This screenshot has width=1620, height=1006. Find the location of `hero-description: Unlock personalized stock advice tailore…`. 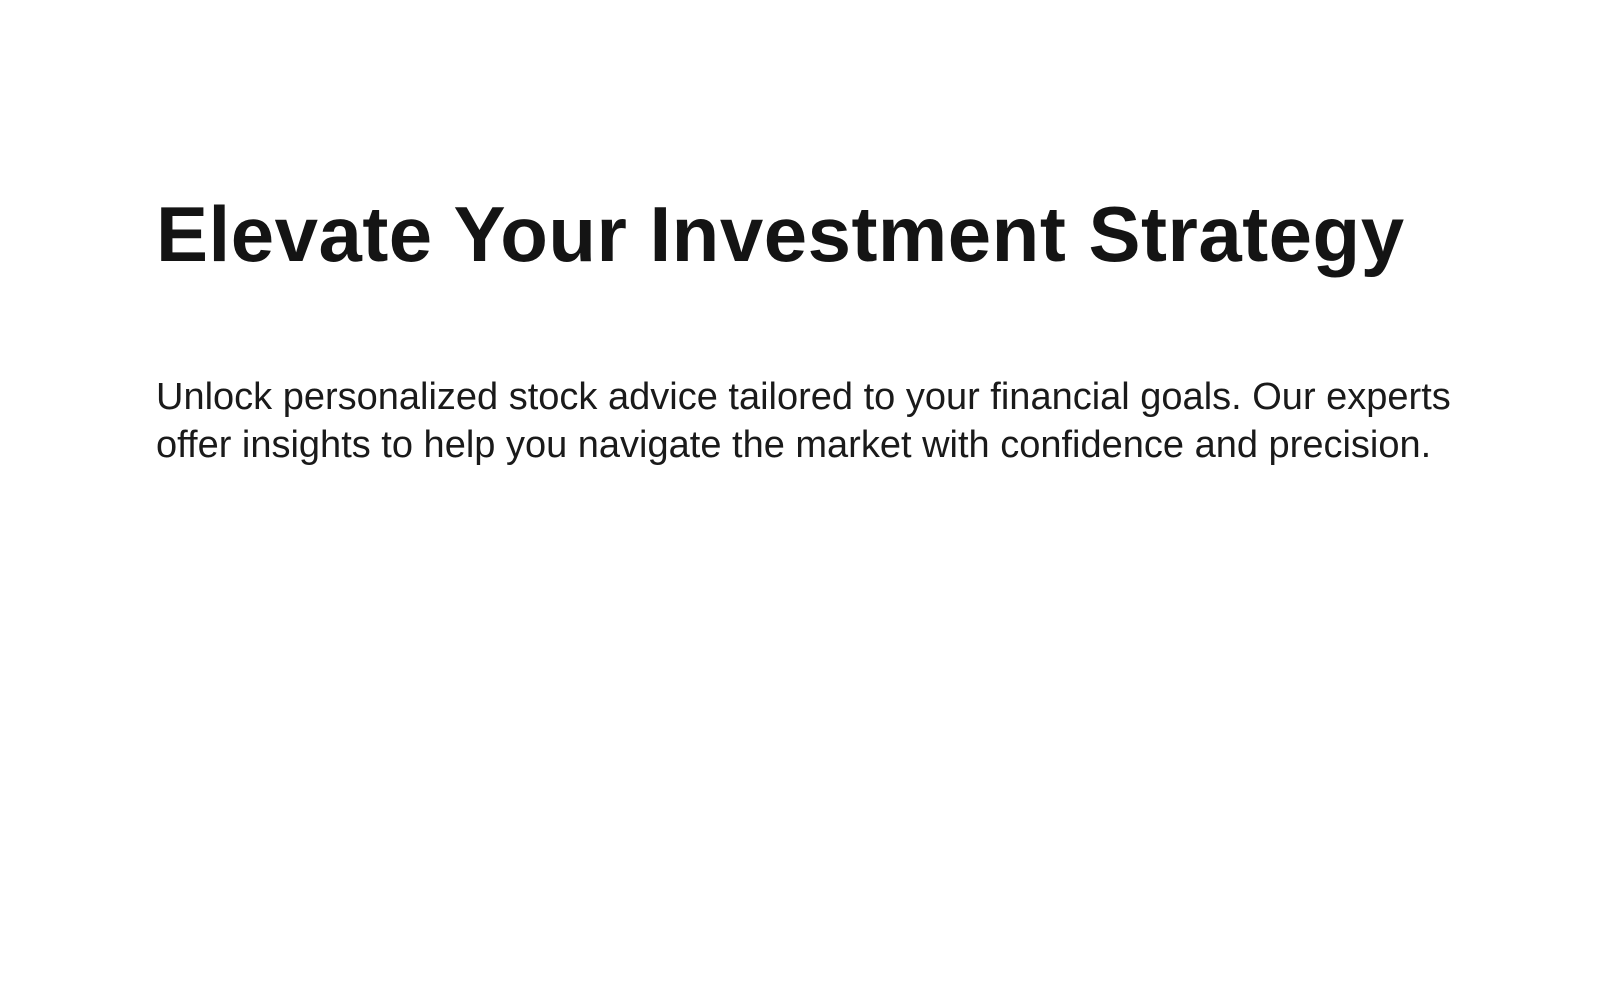

hero-description: Unlock personalized stock advice tailore… is located at coordinates (803, 421).